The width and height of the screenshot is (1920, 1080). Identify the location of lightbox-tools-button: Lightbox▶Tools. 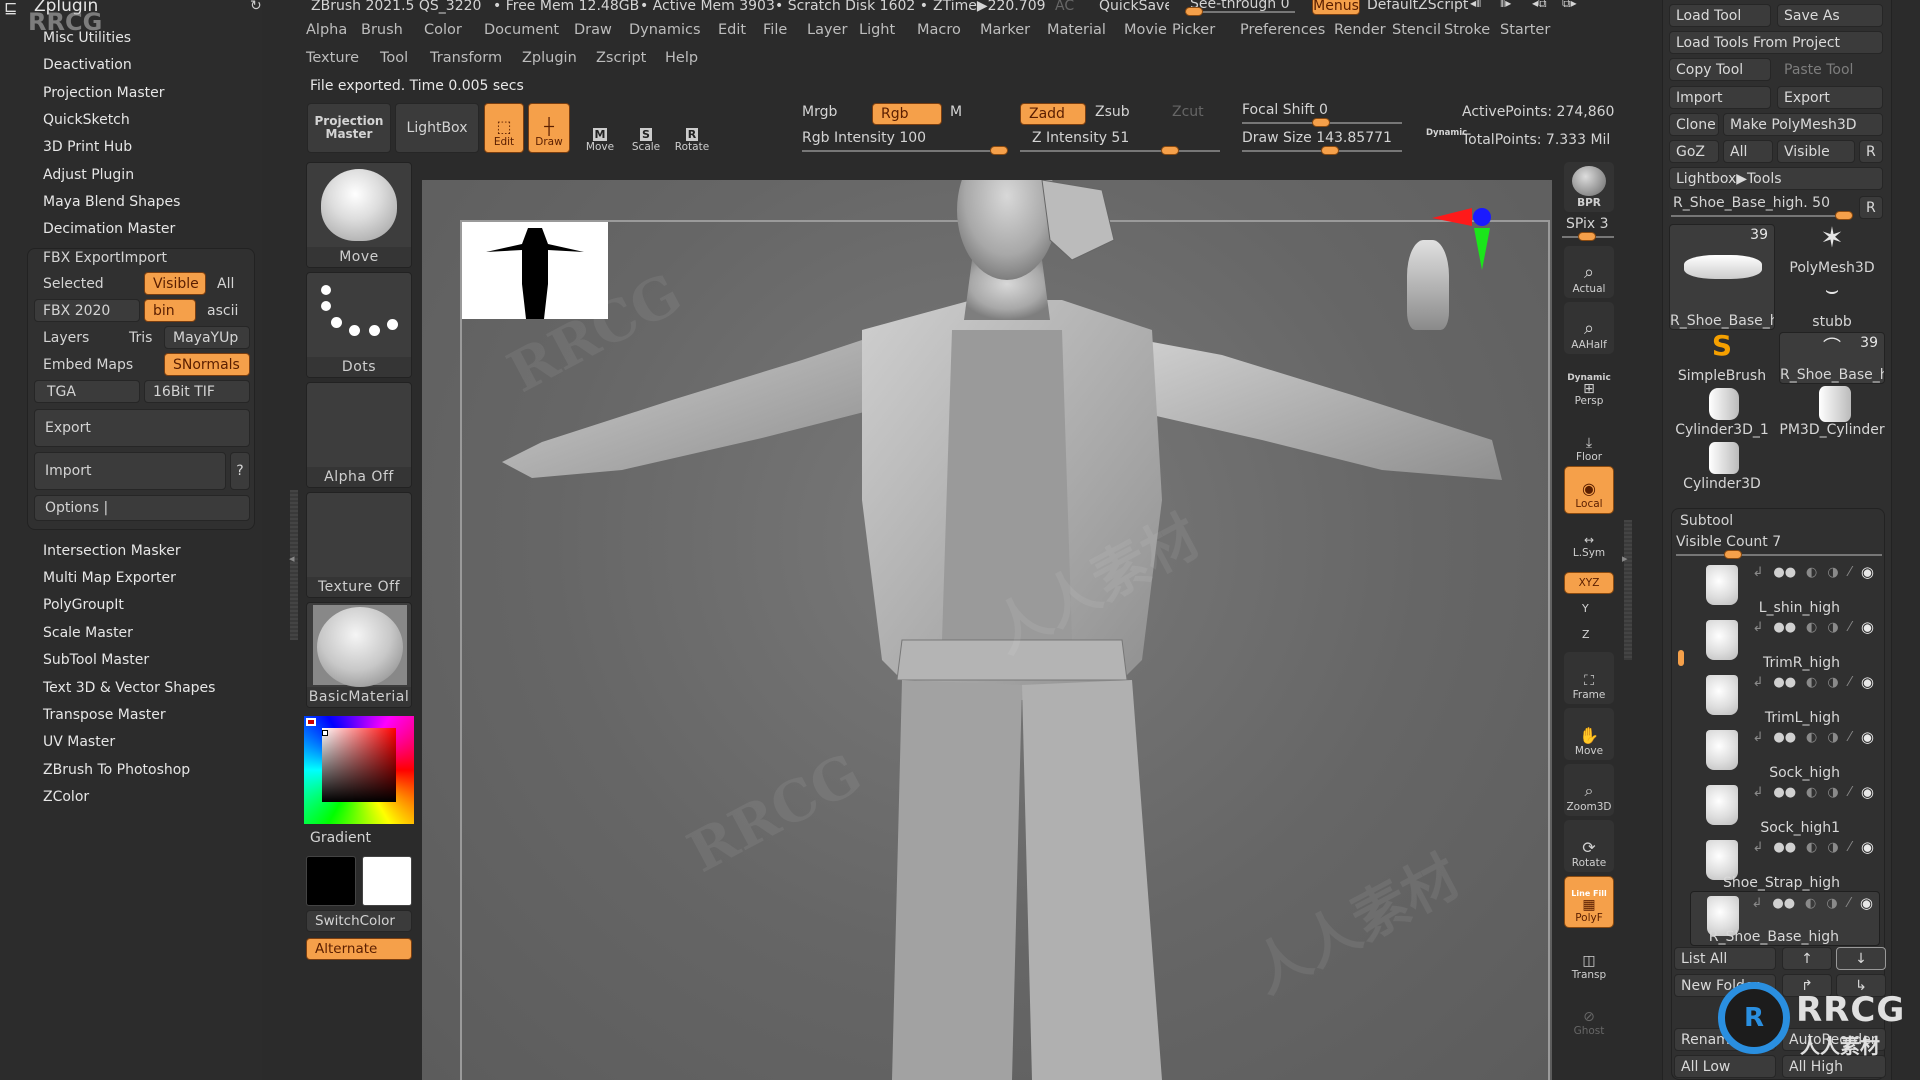
(1776, 178).